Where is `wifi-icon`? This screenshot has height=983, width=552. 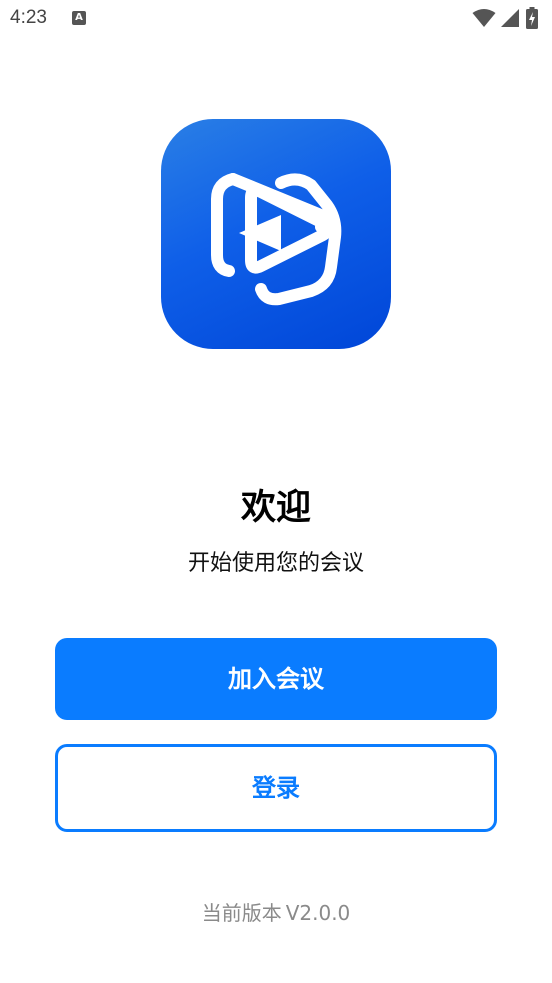 wifi-icon is located at coordinates (484, 18).